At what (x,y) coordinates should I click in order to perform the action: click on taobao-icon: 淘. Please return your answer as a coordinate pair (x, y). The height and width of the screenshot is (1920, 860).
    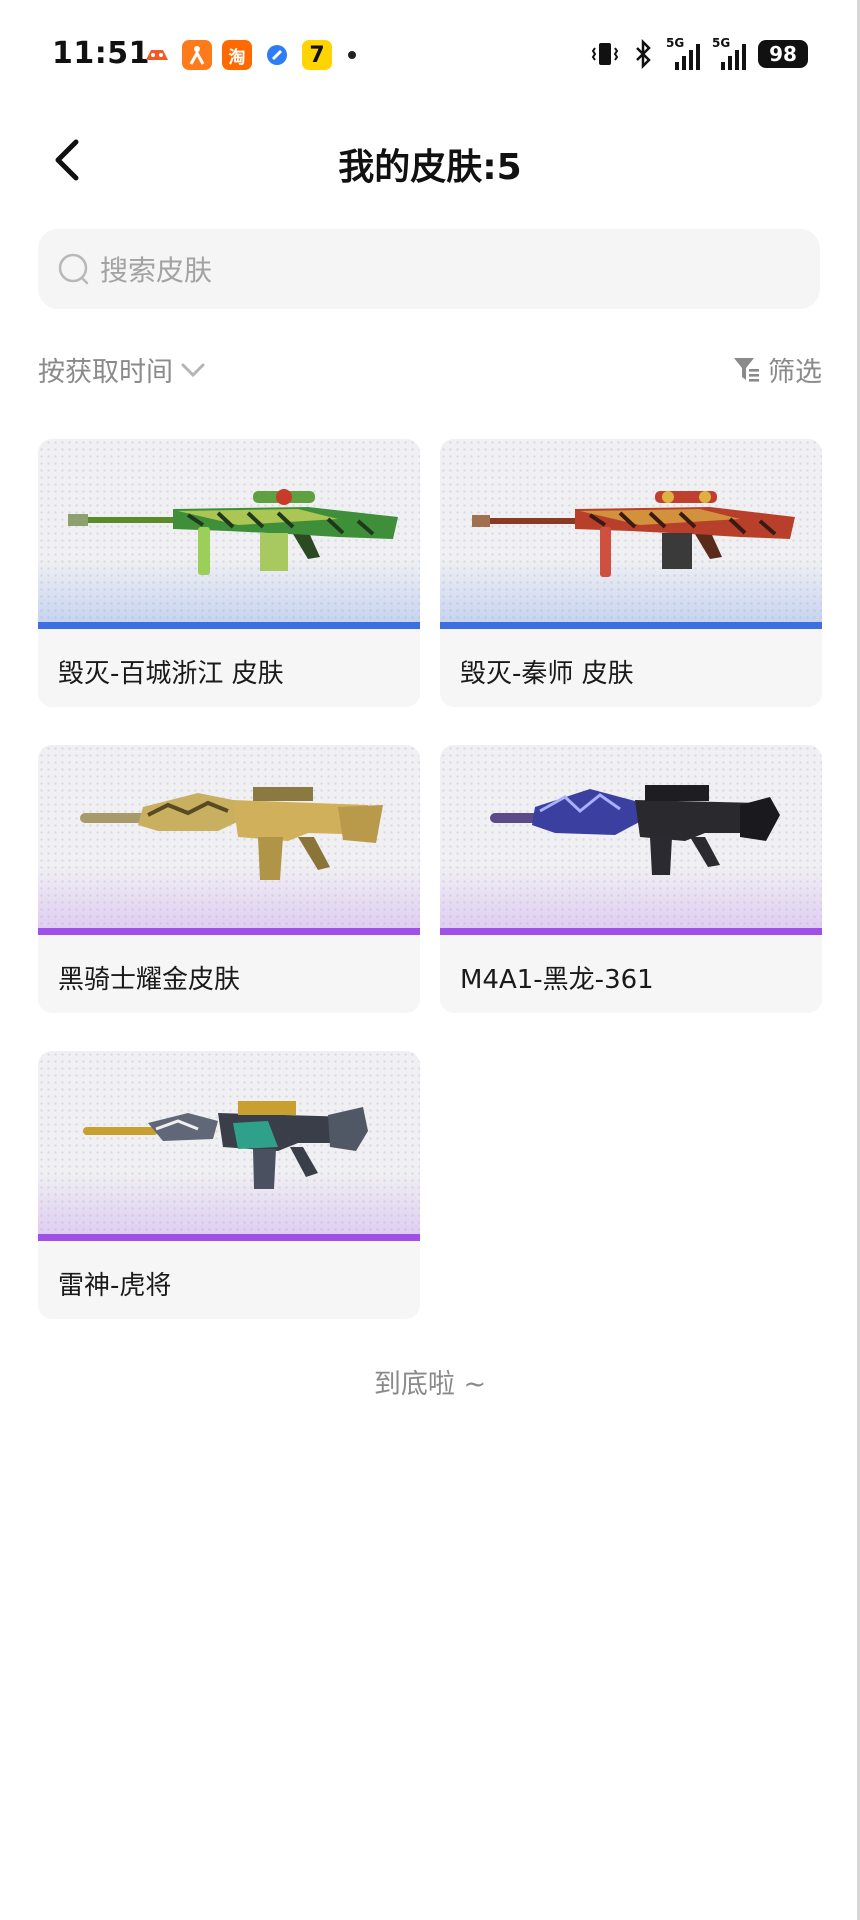
    Looking at the image, I should click on (237, 55).